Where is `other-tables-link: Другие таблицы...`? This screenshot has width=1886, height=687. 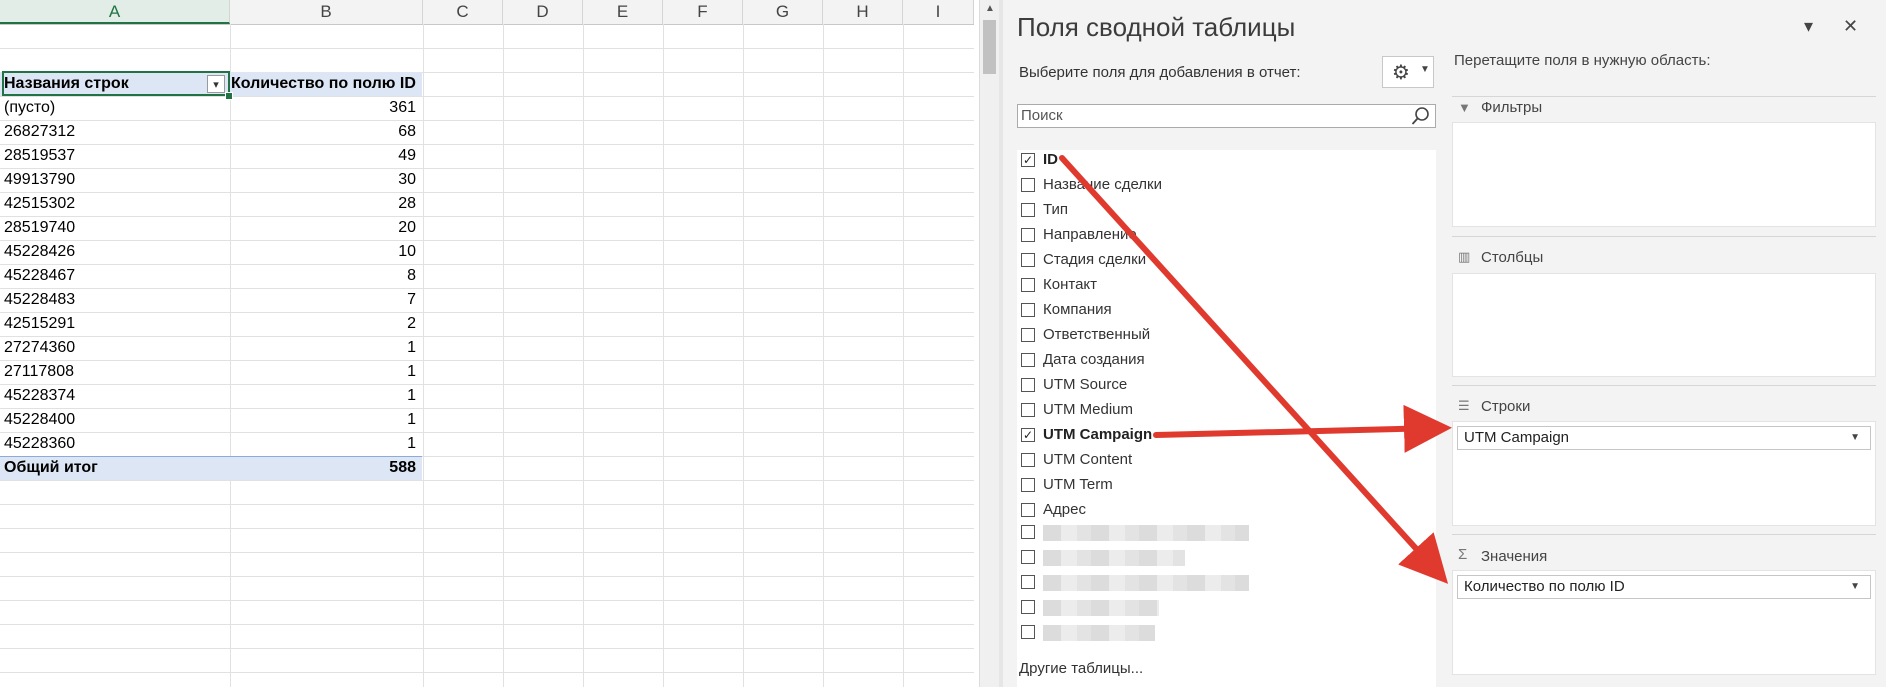 other-tables-link: Другие таблицы... is located at coordinates (1081, 668).